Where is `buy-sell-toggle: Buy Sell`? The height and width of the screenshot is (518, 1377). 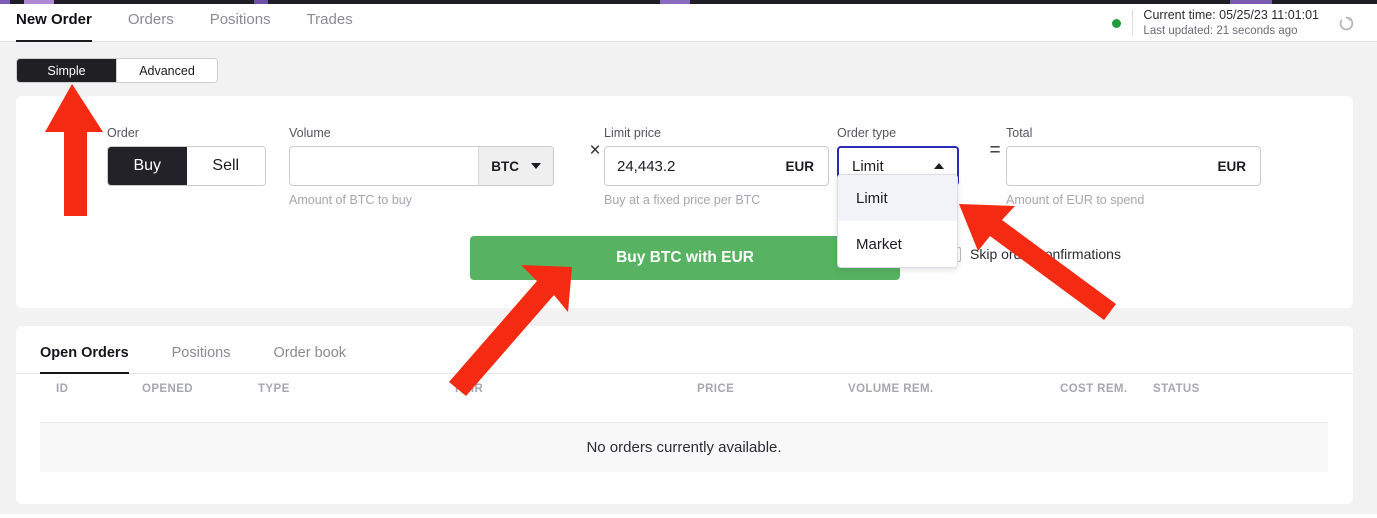
buy-sell-toggle: Buy Sell is located at coordinates (186, 166).